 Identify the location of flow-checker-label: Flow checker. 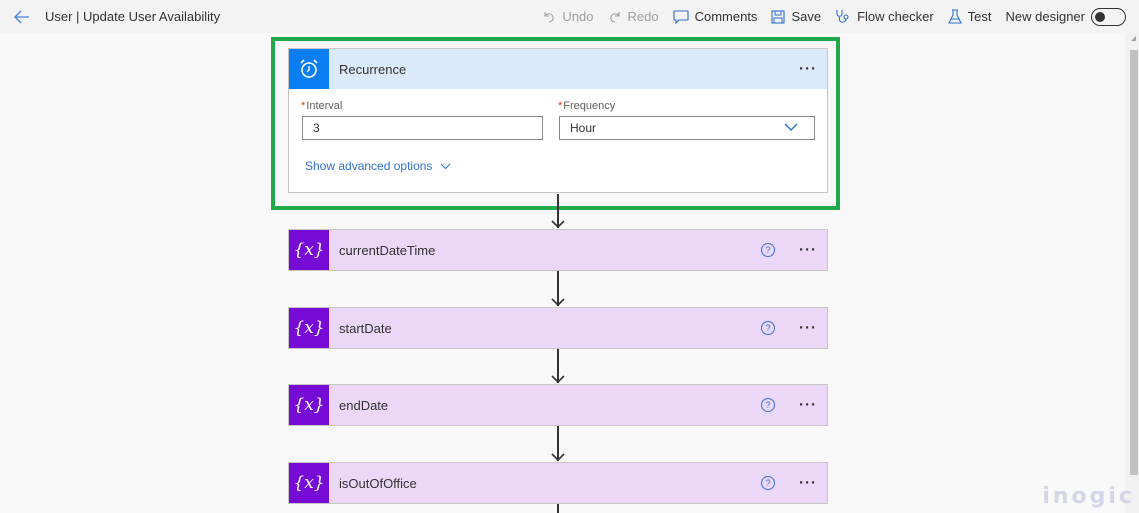
(895, 16).